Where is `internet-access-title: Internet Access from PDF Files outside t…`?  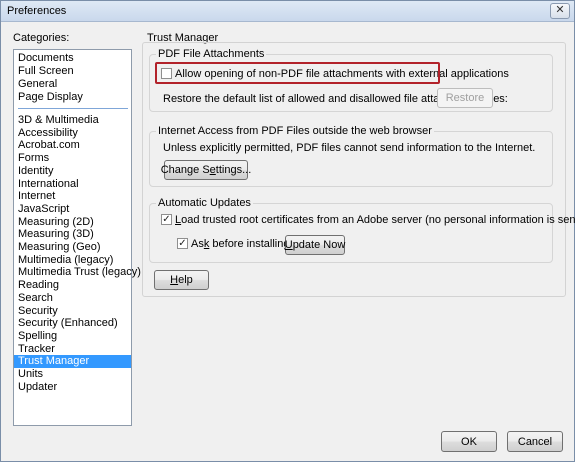 internet-access-title: Internet Access from PDF Files outside t… is located at coordinates (295, 131).